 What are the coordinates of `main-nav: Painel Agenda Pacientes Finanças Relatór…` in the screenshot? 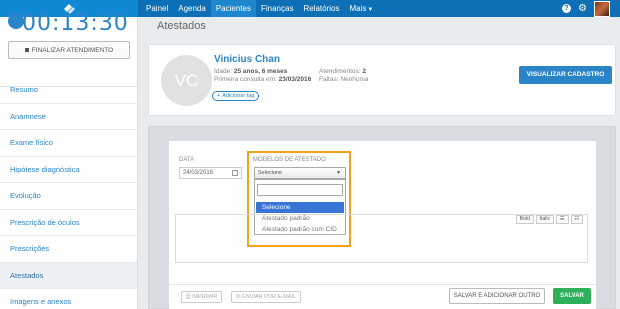 It's located at (259, 8).